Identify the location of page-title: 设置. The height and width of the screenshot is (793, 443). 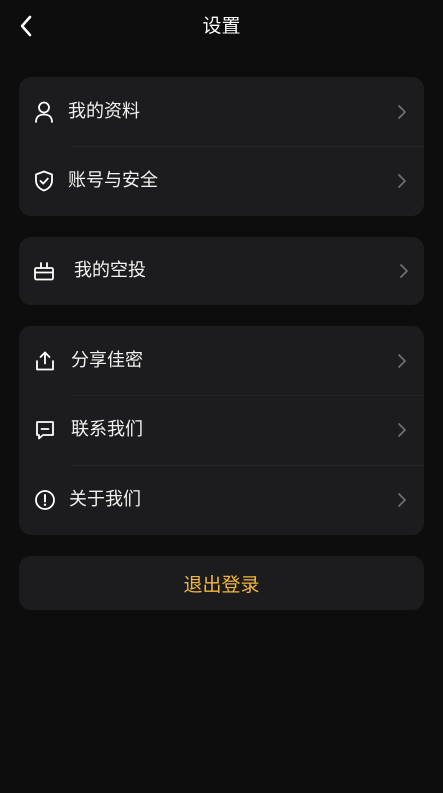
(221, 26).